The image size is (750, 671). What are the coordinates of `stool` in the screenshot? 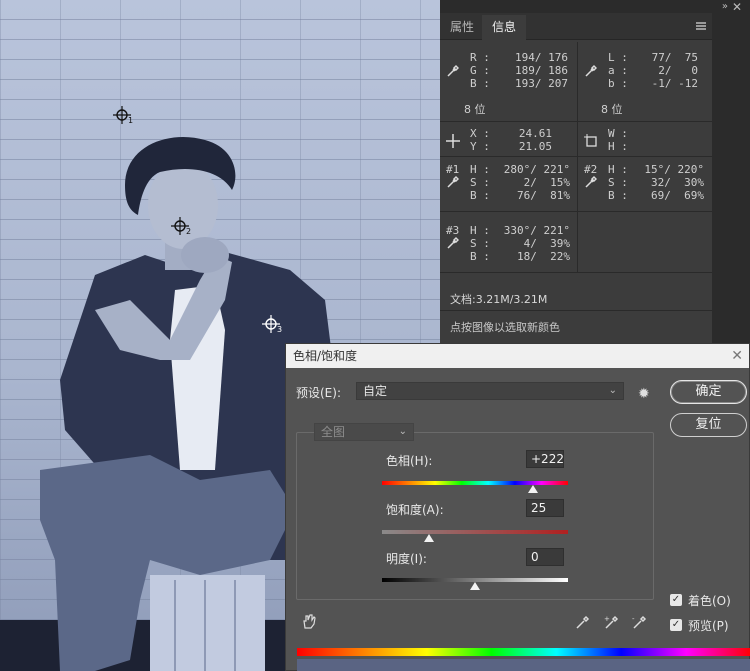 It's located at (207, 623).